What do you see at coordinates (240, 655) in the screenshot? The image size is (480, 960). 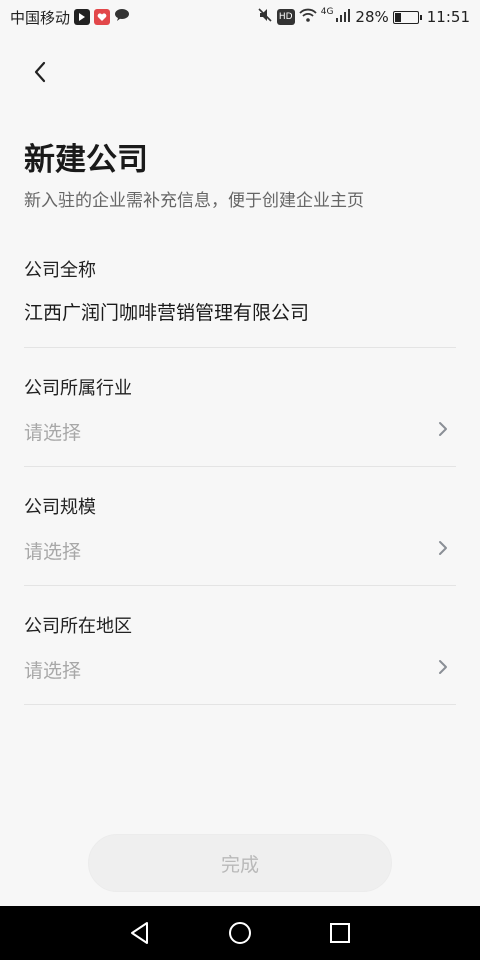 I see `company-region-field: 公司所在地区 请选择` at bounding box center [240, 655].